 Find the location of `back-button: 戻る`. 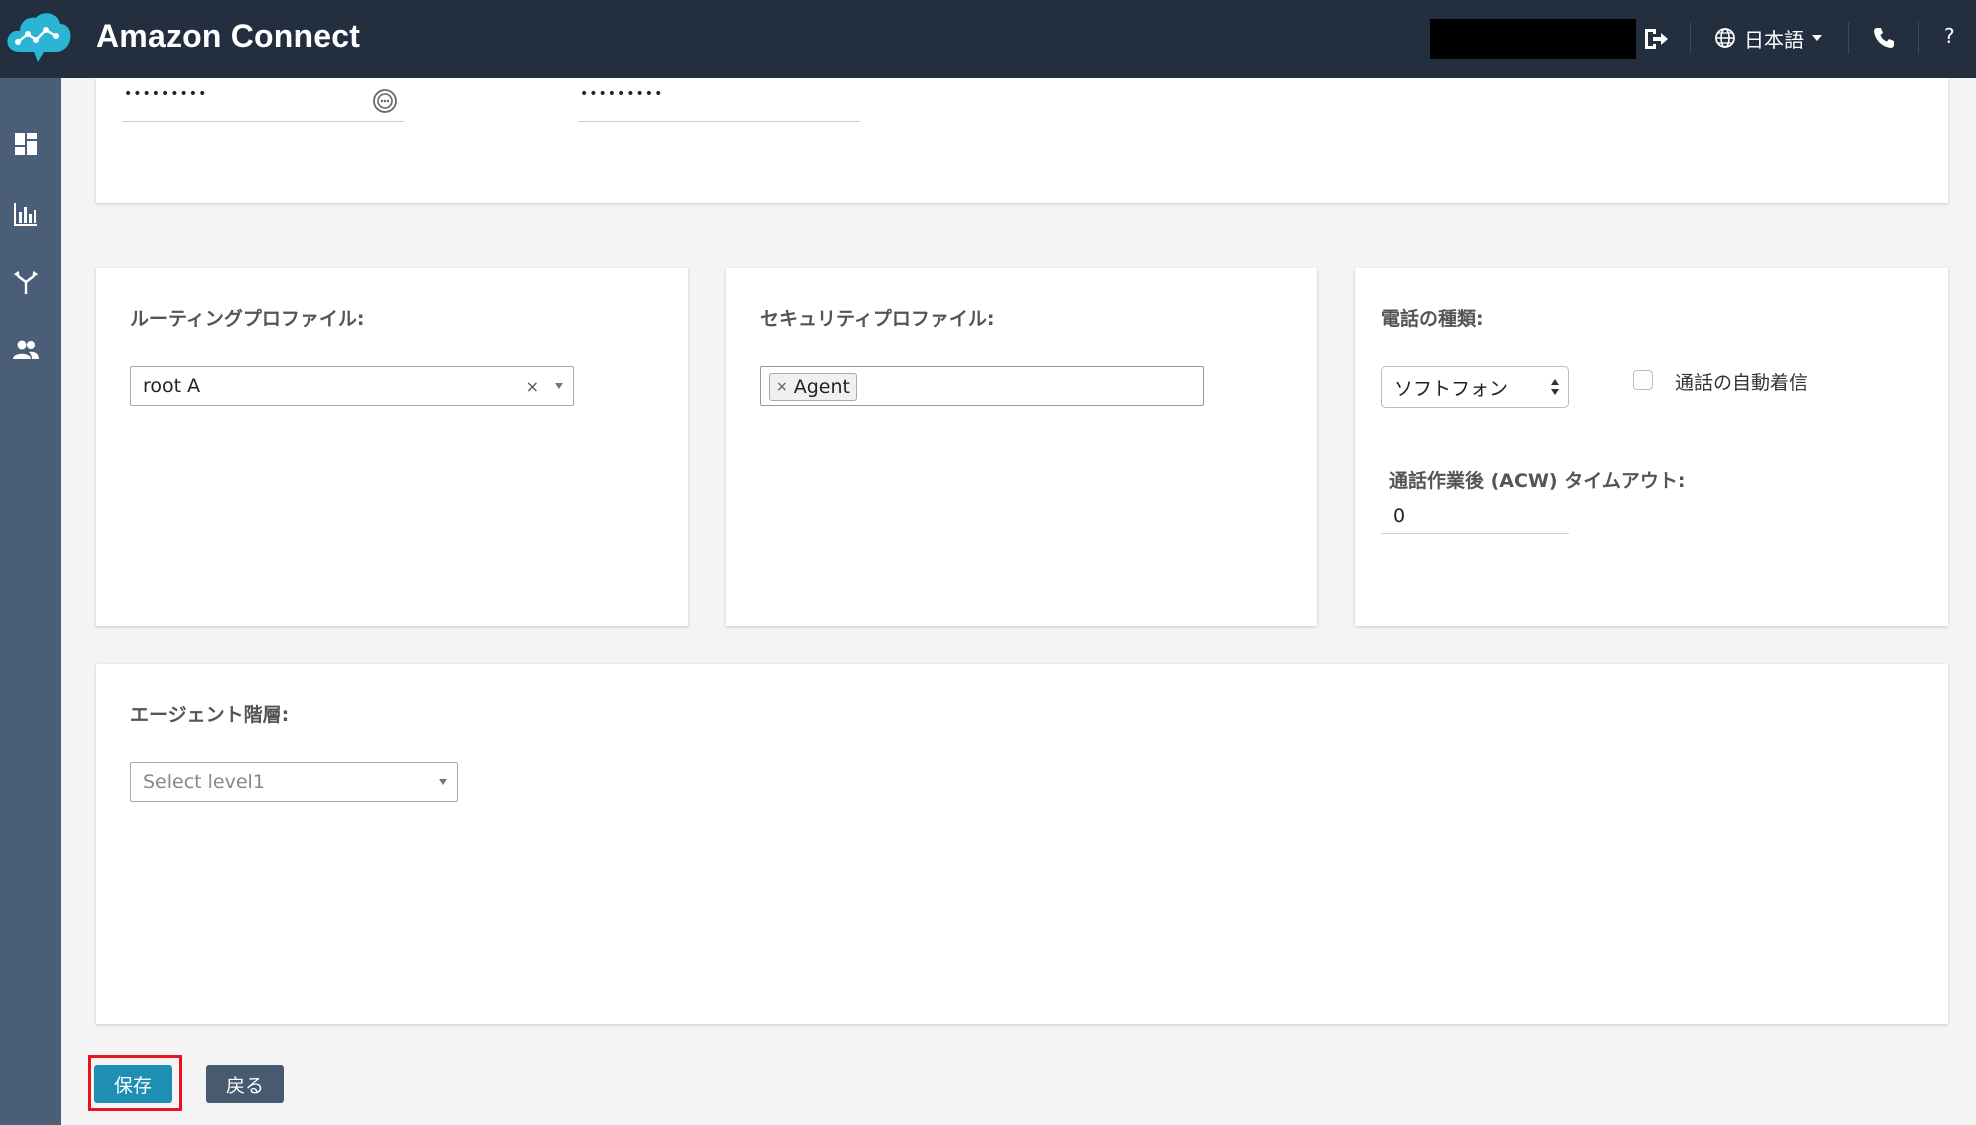

back-button: 戻る is located at coordinates (245, 1084).